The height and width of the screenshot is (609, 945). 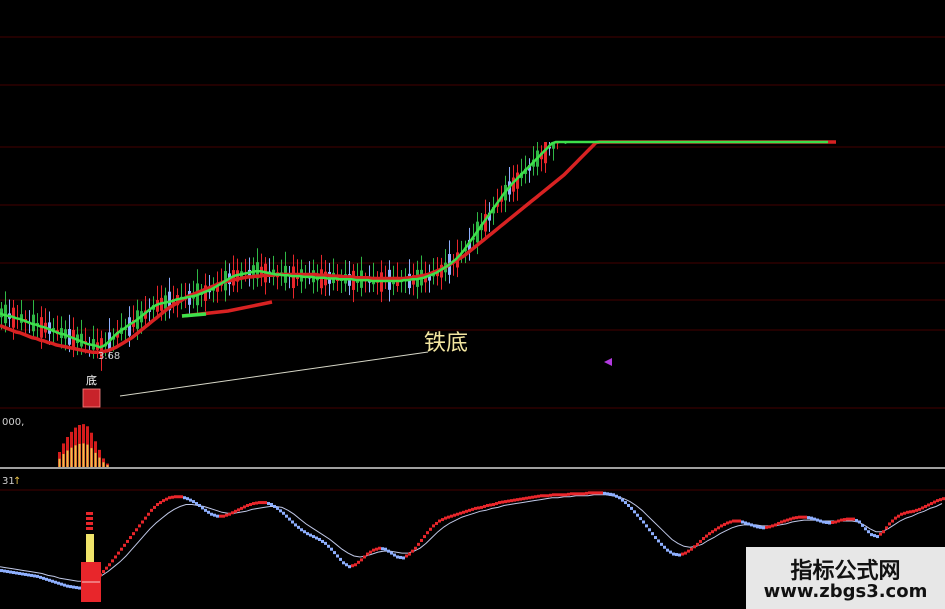 What do you see at coordinates (845, 578) in the screenshot?
I see `watermark-box: 指标公式网 www.zbgs3.com` at bounding box center [845, 578].